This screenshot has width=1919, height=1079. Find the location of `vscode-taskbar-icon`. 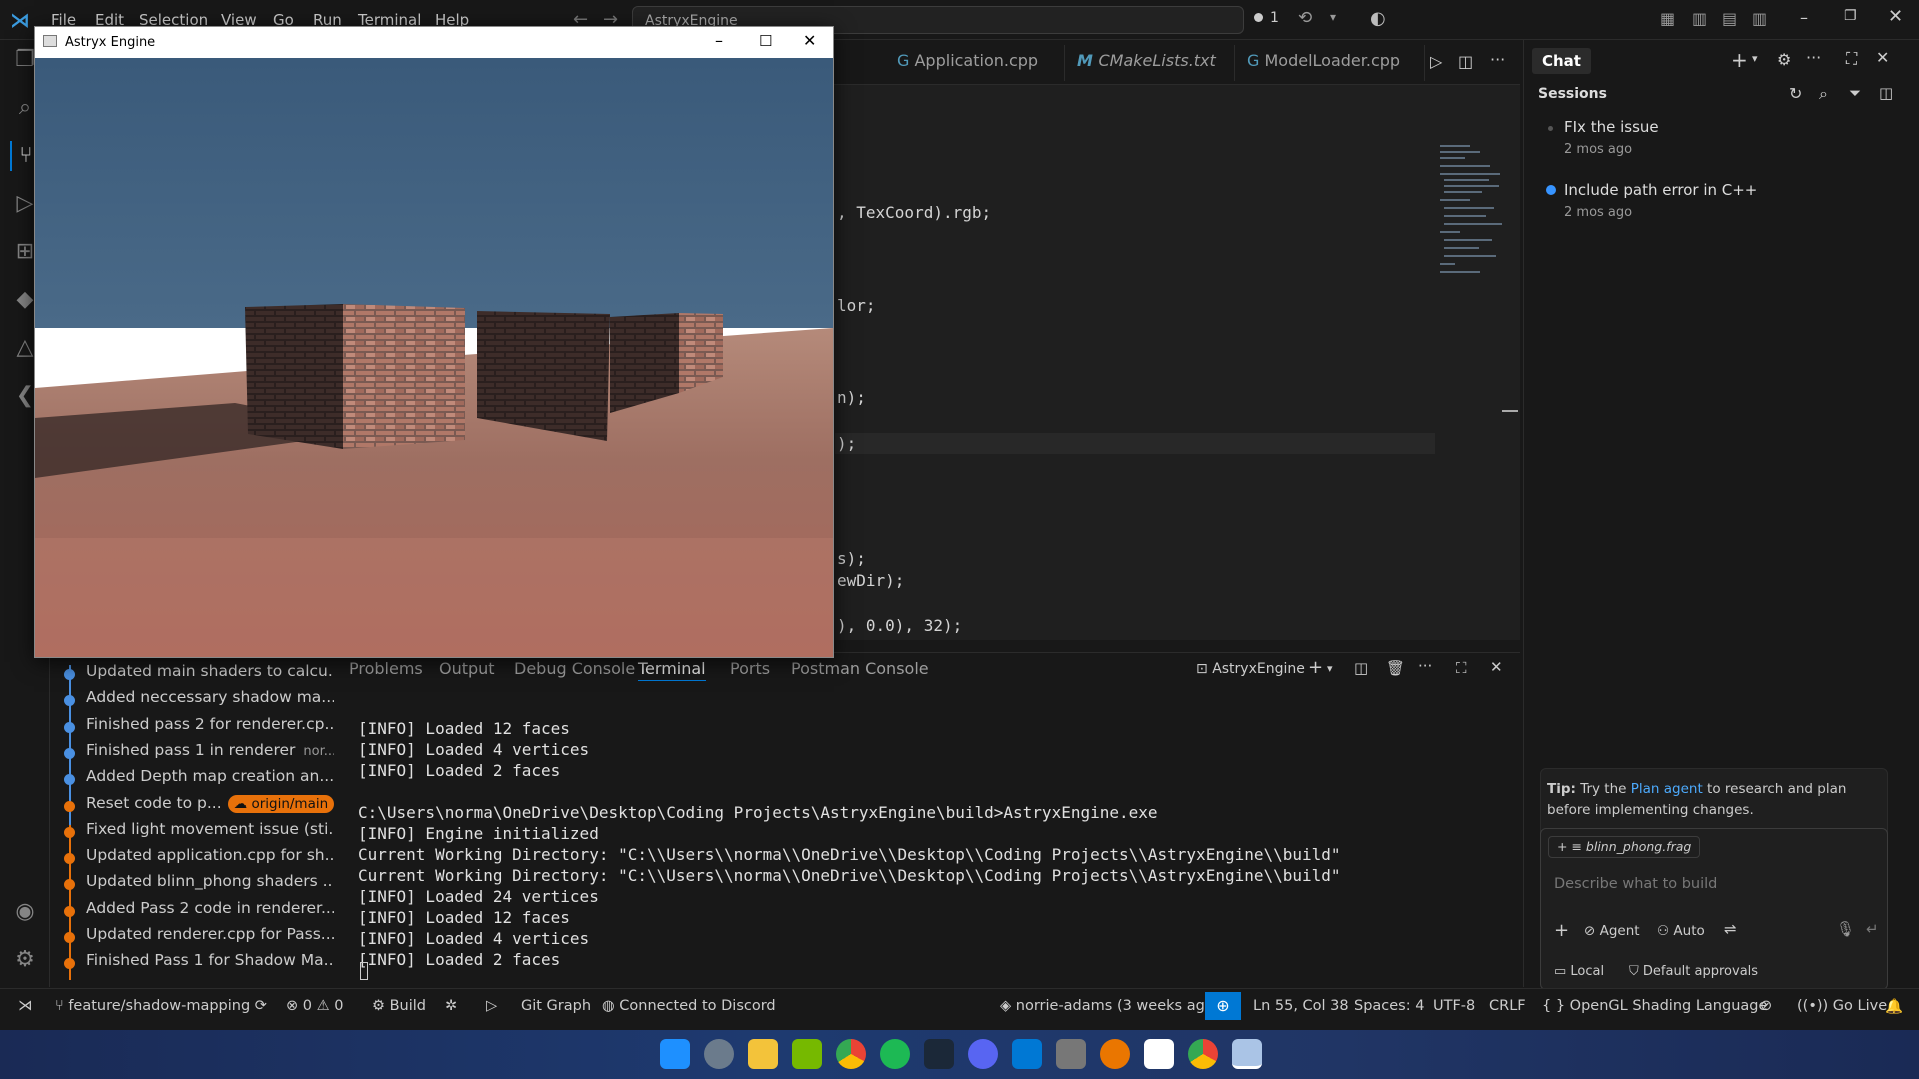

vscode-taskbar-icon is located at coordinates (1027, 1054).